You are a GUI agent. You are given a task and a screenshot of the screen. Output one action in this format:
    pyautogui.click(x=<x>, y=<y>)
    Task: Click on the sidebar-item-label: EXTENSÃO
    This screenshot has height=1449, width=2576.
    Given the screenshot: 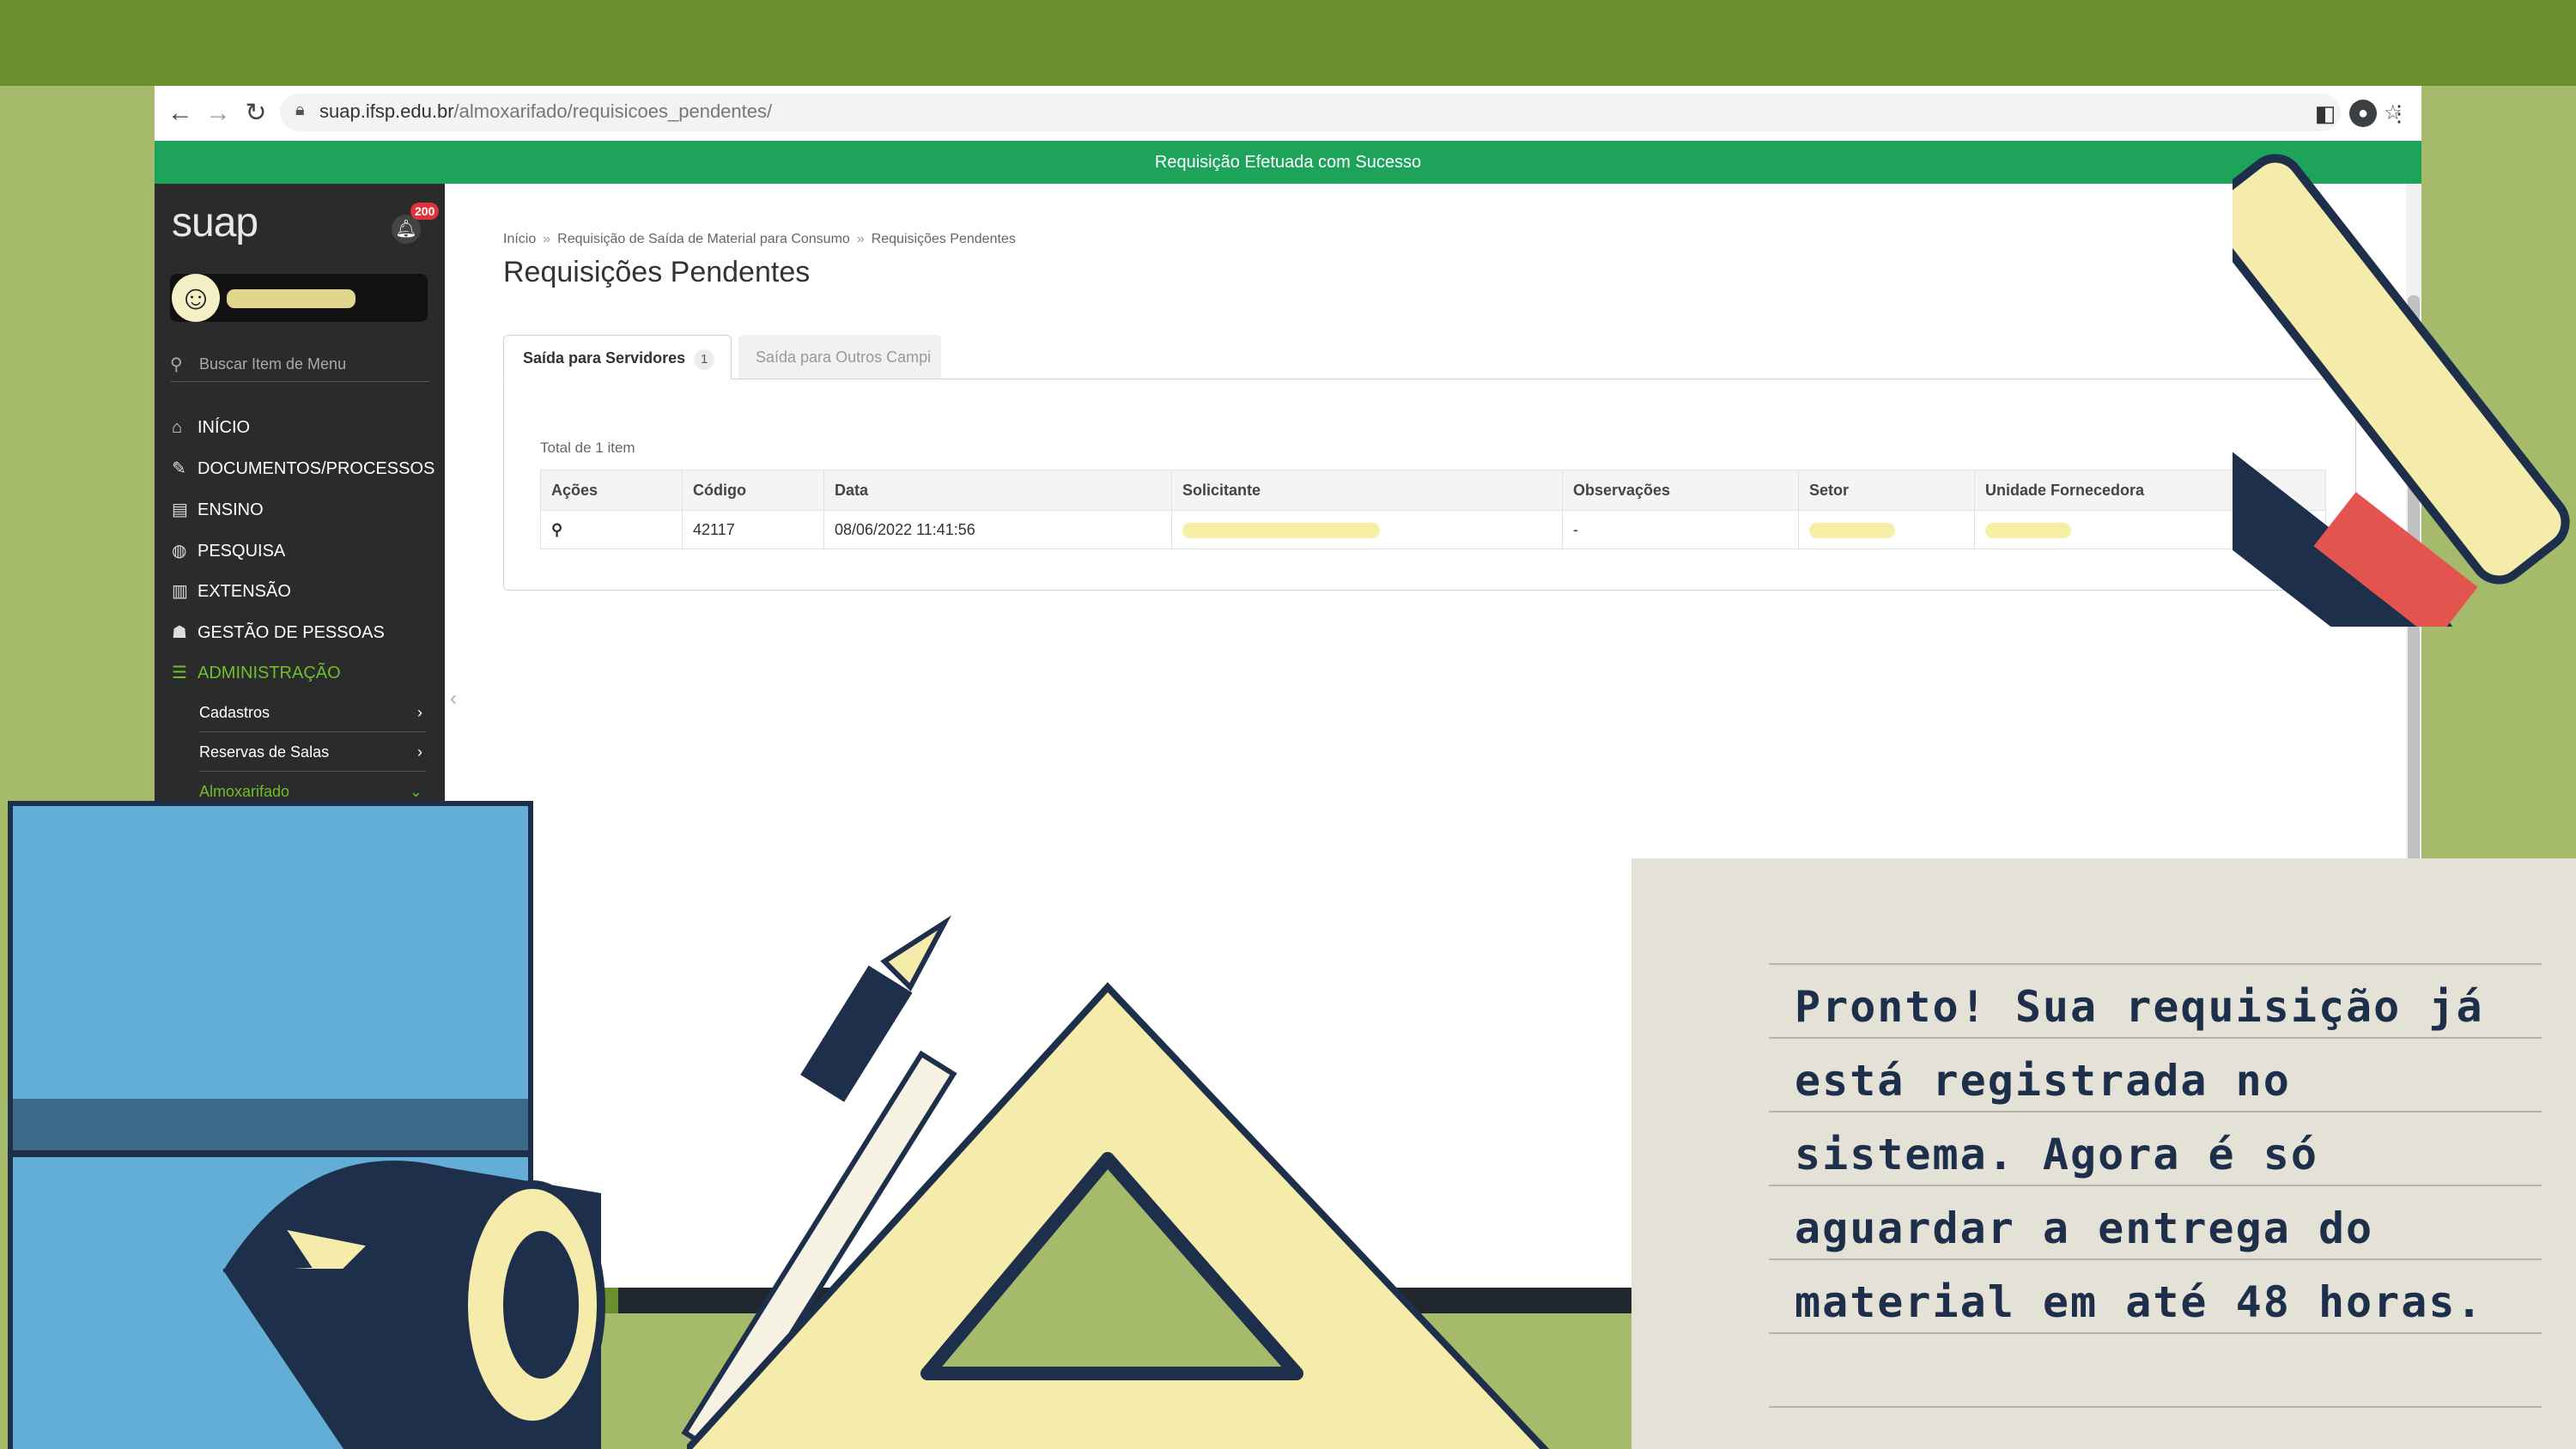 What is the action you would take?
    pyautogui.click(x=244, y=591)
    